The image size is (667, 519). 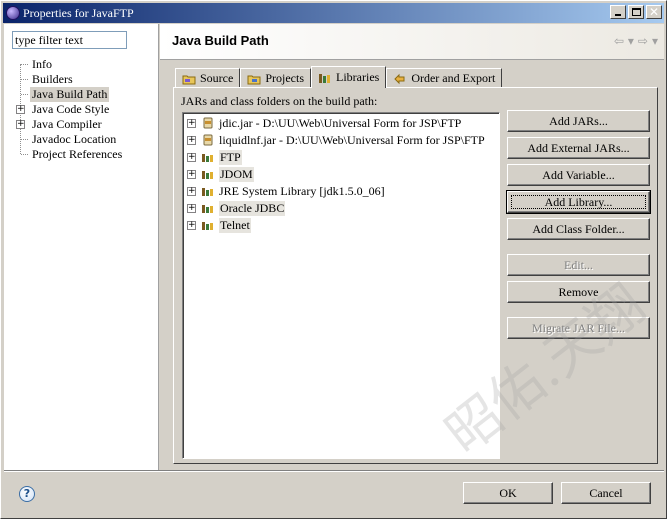 I want to click on list-item: + JDOM, so click(x=220, y=174).